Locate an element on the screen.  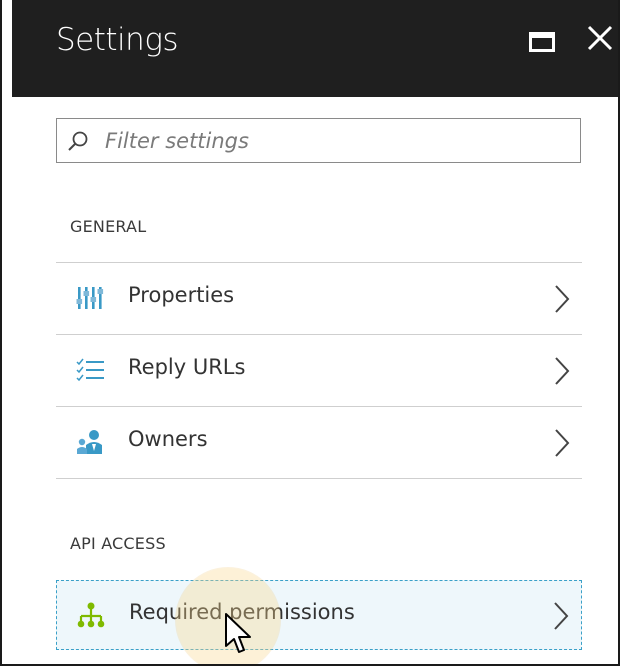
blade-header: Settings is located at coordinates (315, 48).